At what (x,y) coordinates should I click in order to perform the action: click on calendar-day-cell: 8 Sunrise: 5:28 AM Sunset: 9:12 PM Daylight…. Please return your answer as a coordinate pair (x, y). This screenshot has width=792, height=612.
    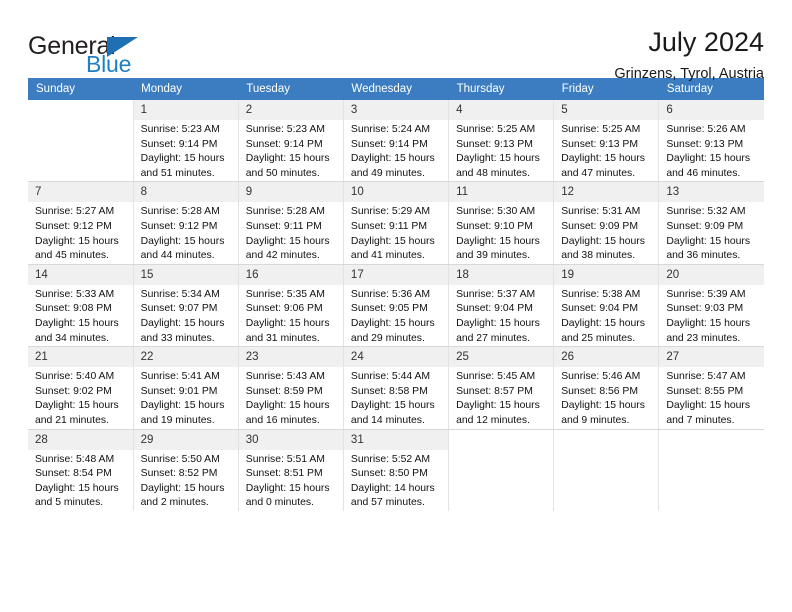
    Looking at the image, I should click on (185, 223).